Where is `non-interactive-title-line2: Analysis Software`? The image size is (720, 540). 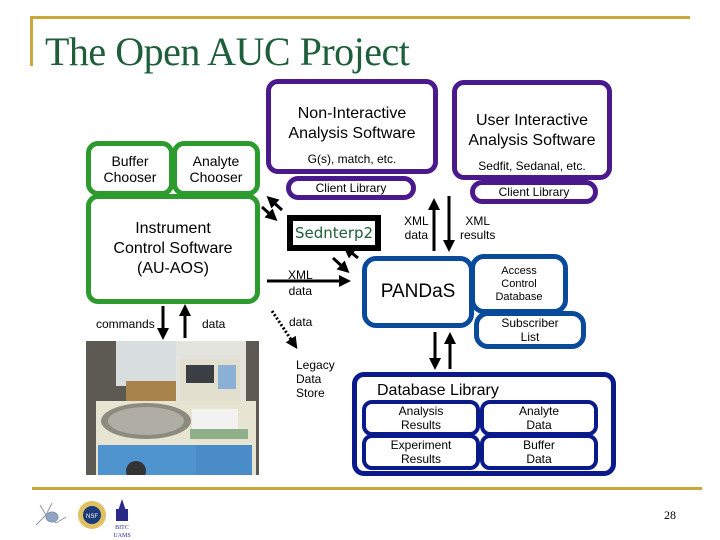 non-interactive-title-line2: Analysis Software is located at coordinates (352, 133).